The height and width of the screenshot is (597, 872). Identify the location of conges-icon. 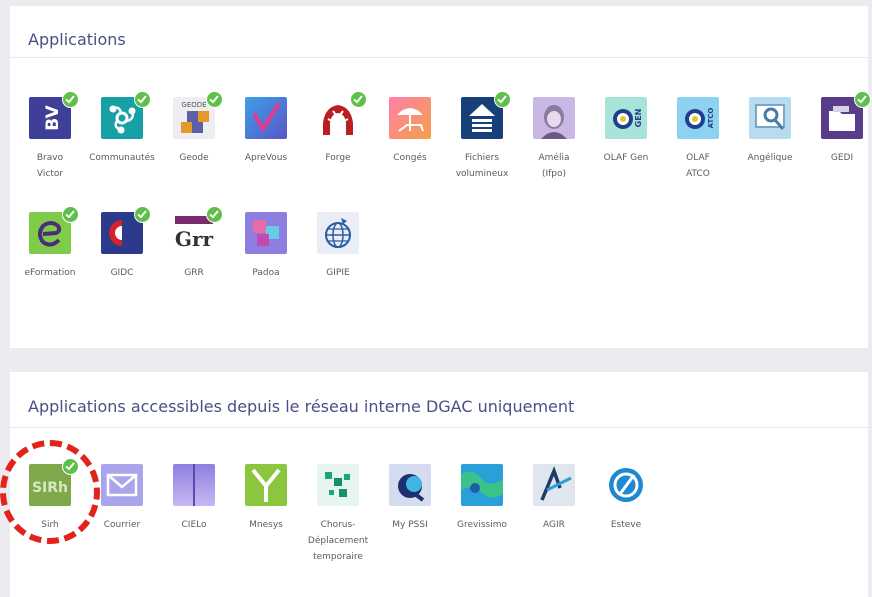
(410, 118).